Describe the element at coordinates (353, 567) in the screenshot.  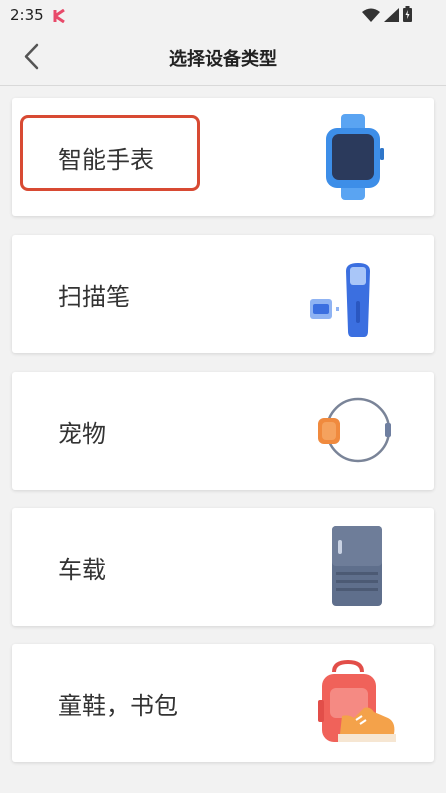
I see `car-device-icon` at that location.